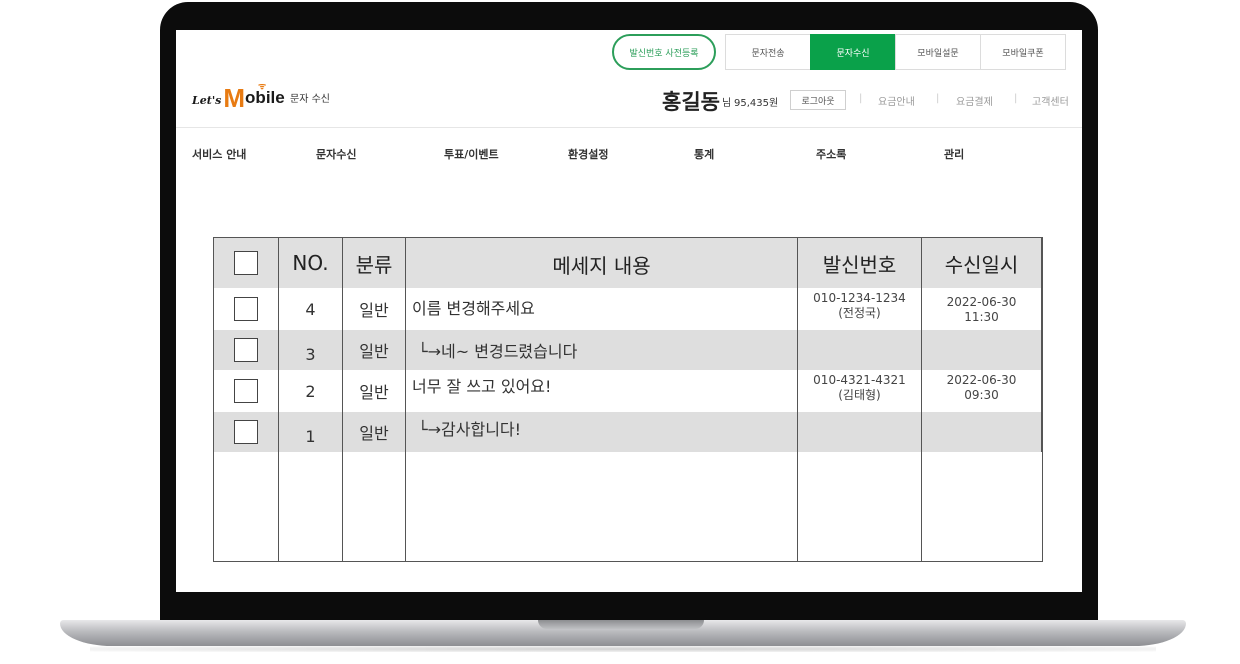 Image resolution: width=1240 pixels, height=664 pixels. What do you see at coordinates (621, 624) in the screenshot?
I see `laptop-notch` at bounding box center [621, 624].